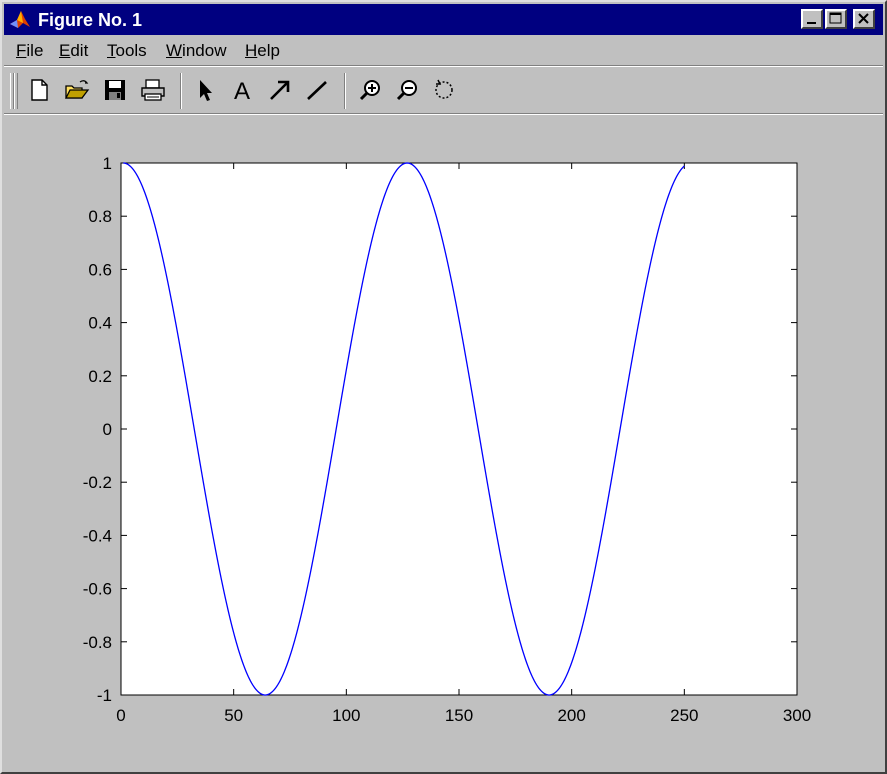 This screenshot has width=887, height=774. What do you see at coordinates (684, 715) in the screenshot?
I see `x-tick-label: 250` at bounding box center [684, 715].